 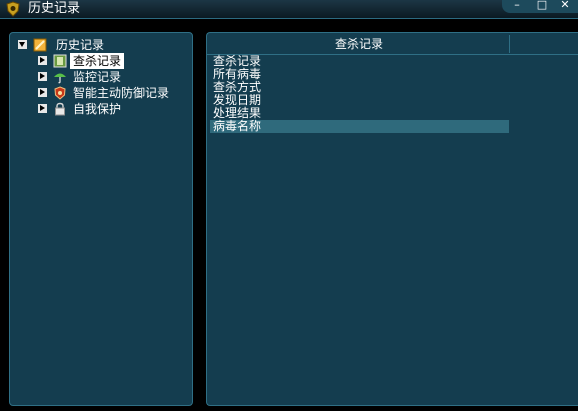 I want to click on history-book-icon, so click(x=40, y=45).